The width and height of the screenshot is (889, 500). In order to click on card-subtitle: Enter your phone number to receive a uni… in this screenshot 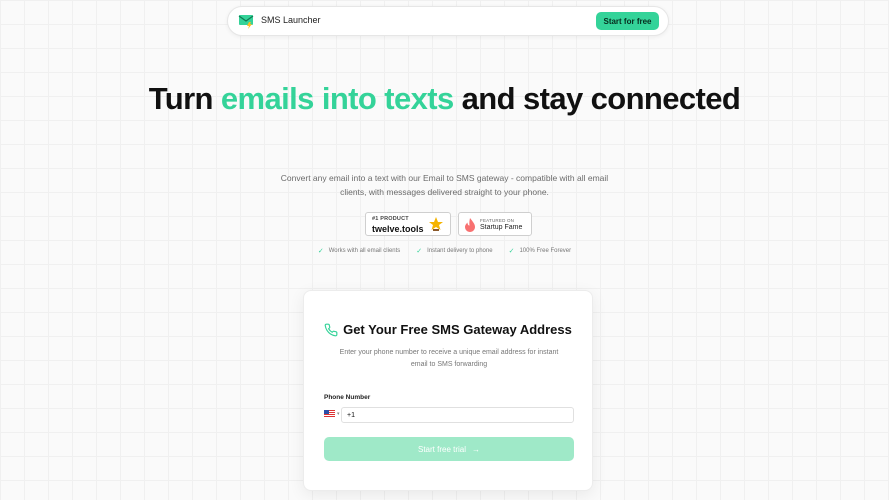, I will do `click(449, 358)`.